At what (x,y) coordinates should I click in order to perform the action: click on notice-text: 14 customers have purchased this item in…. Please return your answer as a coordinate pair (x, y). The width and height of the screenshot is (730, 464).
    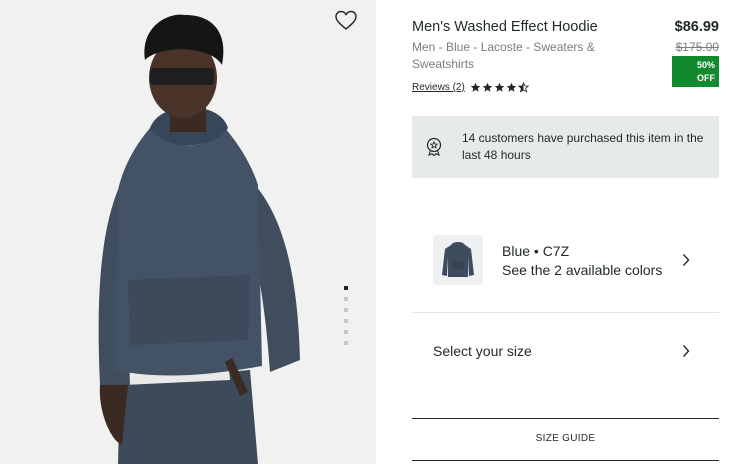
    Looking at the image, I should click on (583, 146).